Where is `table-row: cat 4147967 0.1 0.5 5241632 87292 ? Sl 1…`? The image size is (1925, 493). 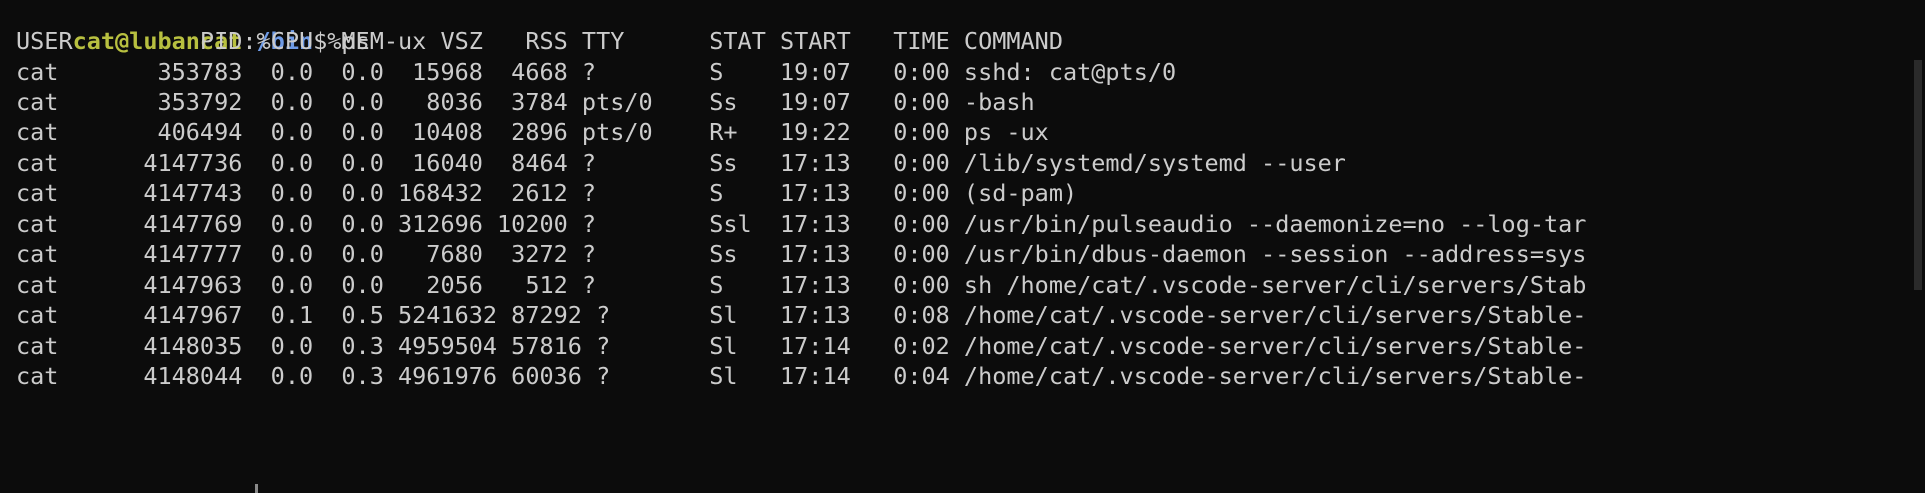
table-row: cat 4147967 0.1 0.5 5241632 87292 ? Sl 1… is located at coordinates (801, 315).